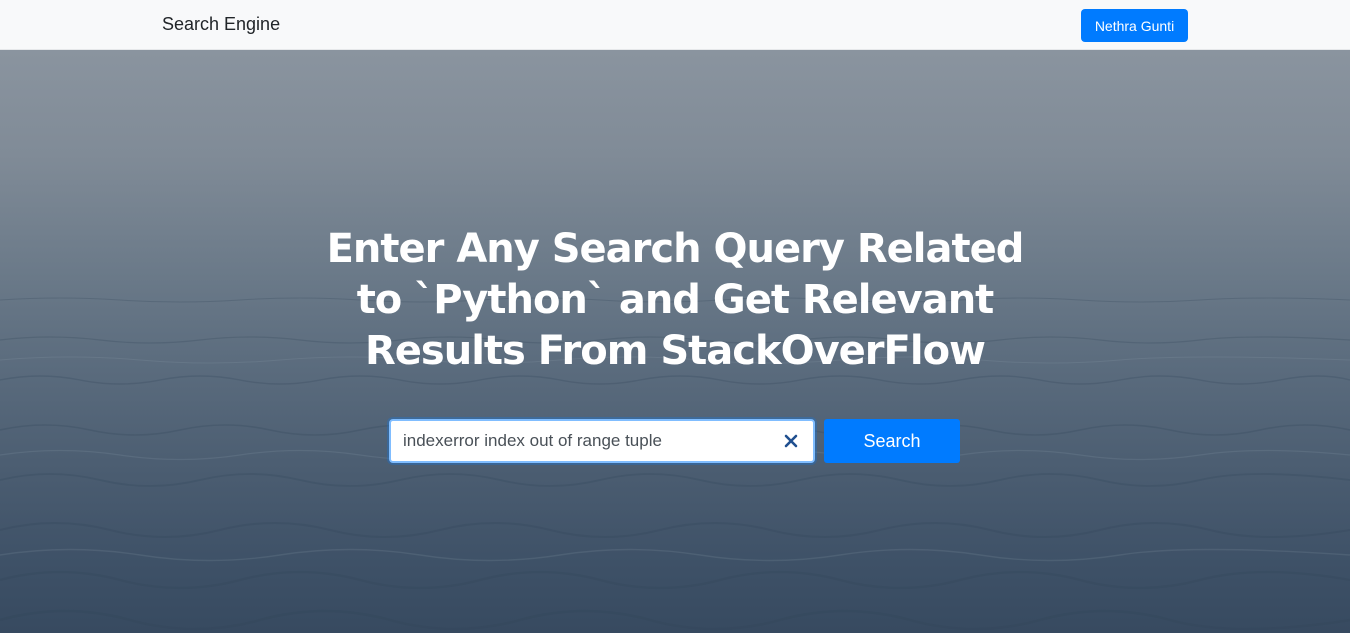 The height and width of the screenshot is (633, 1350). I want to click on user-profile-button: Nethra Gunti, so click(1134, 25).